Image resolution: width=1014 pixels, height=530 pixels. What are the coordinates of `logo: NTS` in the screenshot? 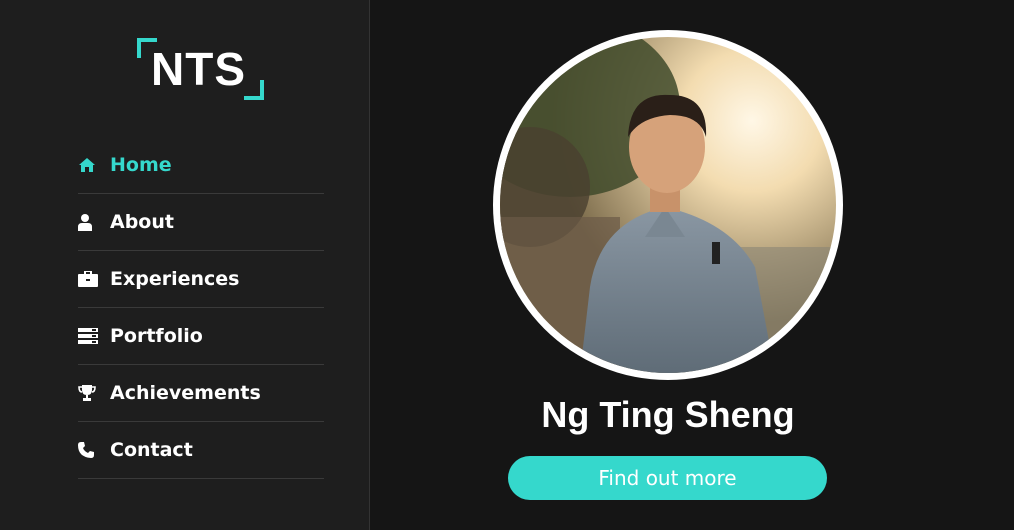 It's located at (200, 69).